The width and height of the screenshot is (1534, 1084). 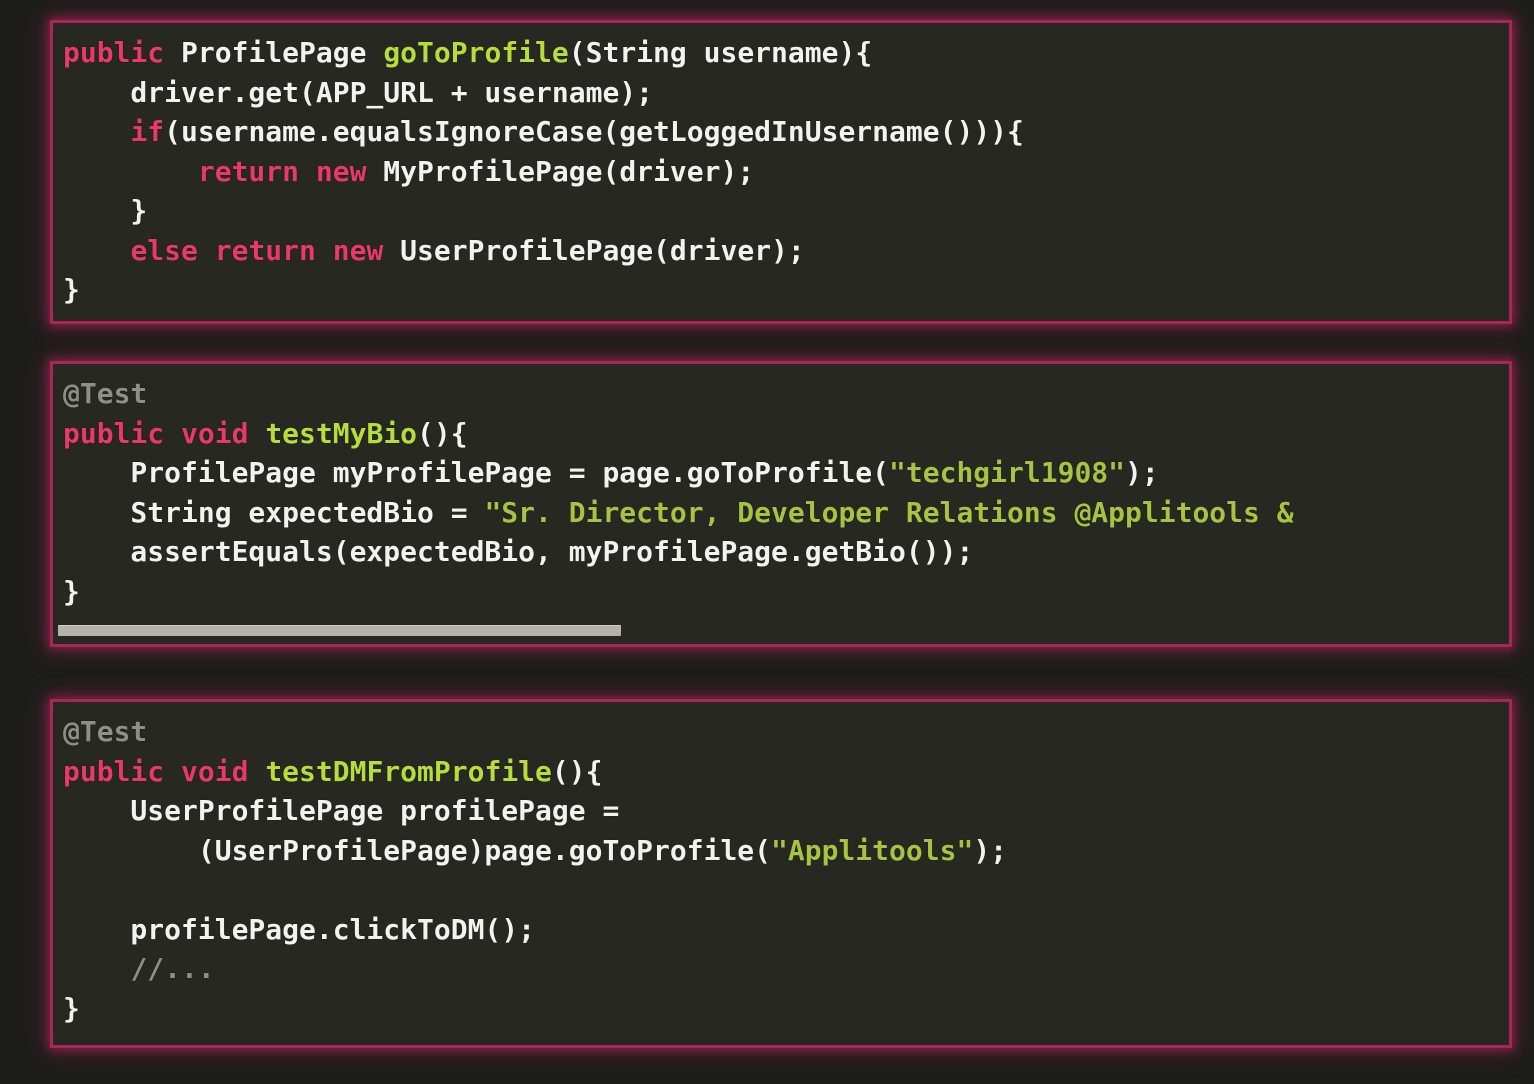 I want to click on code-line: public void testMyBio(){, so click(x=786, y=434).